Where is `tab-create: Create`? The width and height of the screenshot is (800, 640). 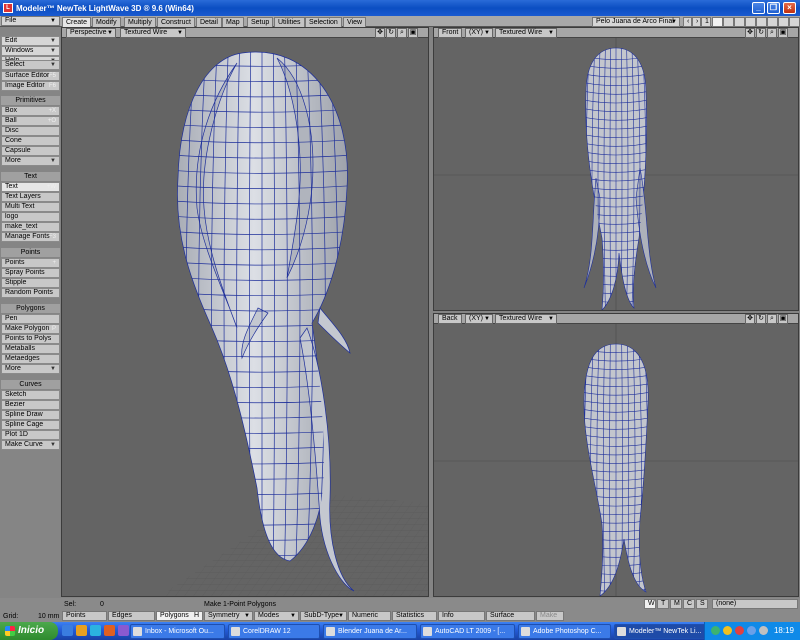 tab-create: Create is located at coordinates (77, 22).